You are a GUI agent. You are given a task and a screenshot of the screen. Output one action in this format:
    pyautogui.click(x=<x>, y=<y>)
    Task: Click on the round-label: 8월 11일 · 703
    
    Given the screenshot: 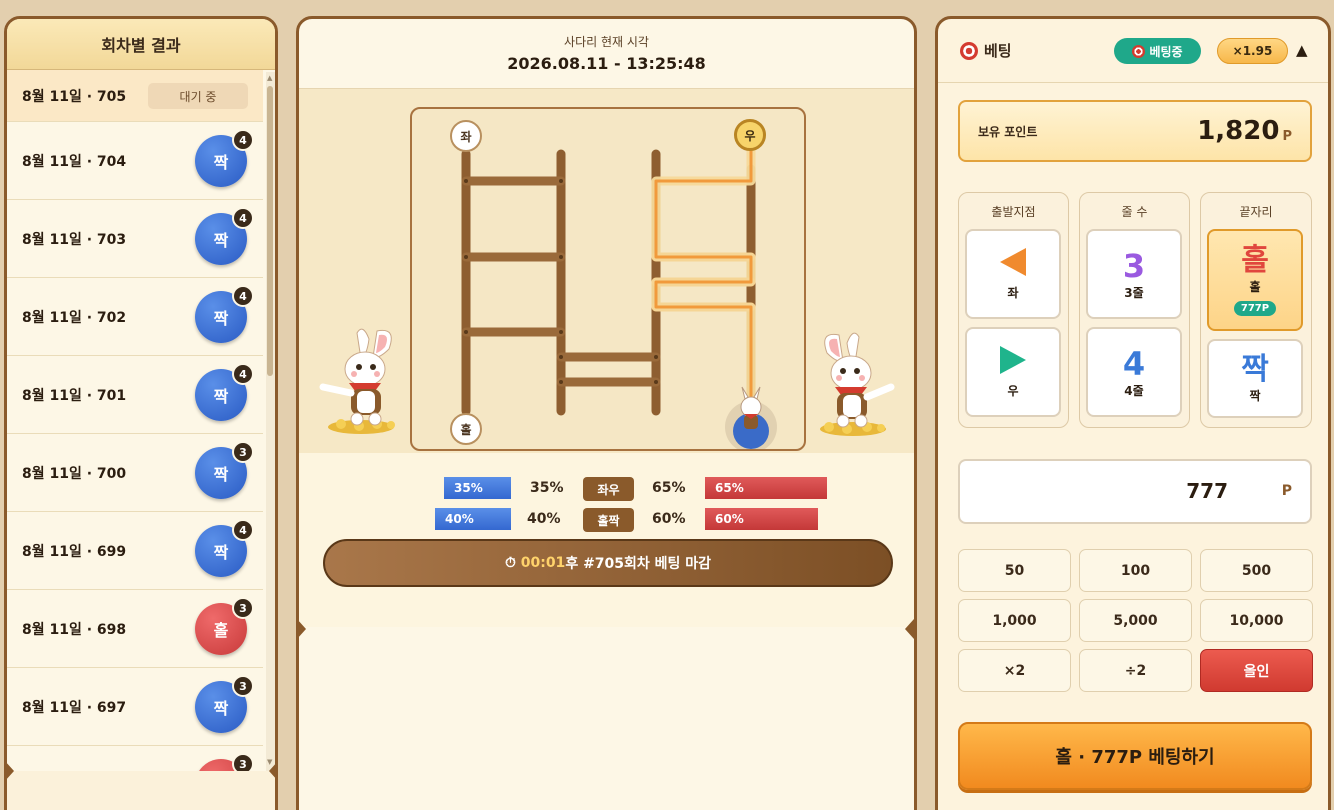 What is the action you would take?
    pyautogui.click(x=74, y=239)
    